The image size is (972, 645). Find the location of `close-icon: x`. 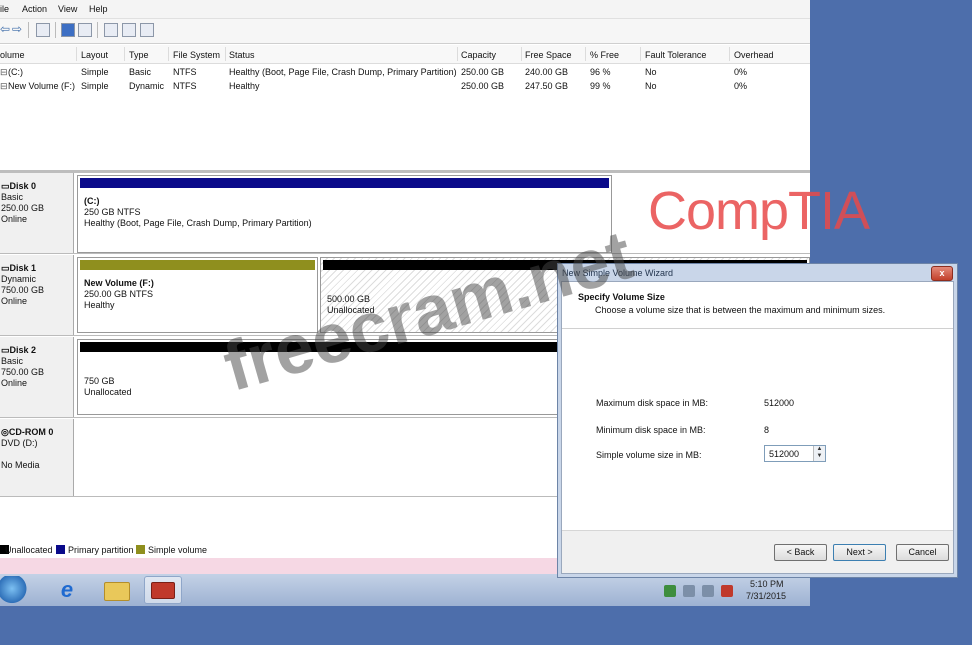

close-icon: x is located at coordinates (942, 273).